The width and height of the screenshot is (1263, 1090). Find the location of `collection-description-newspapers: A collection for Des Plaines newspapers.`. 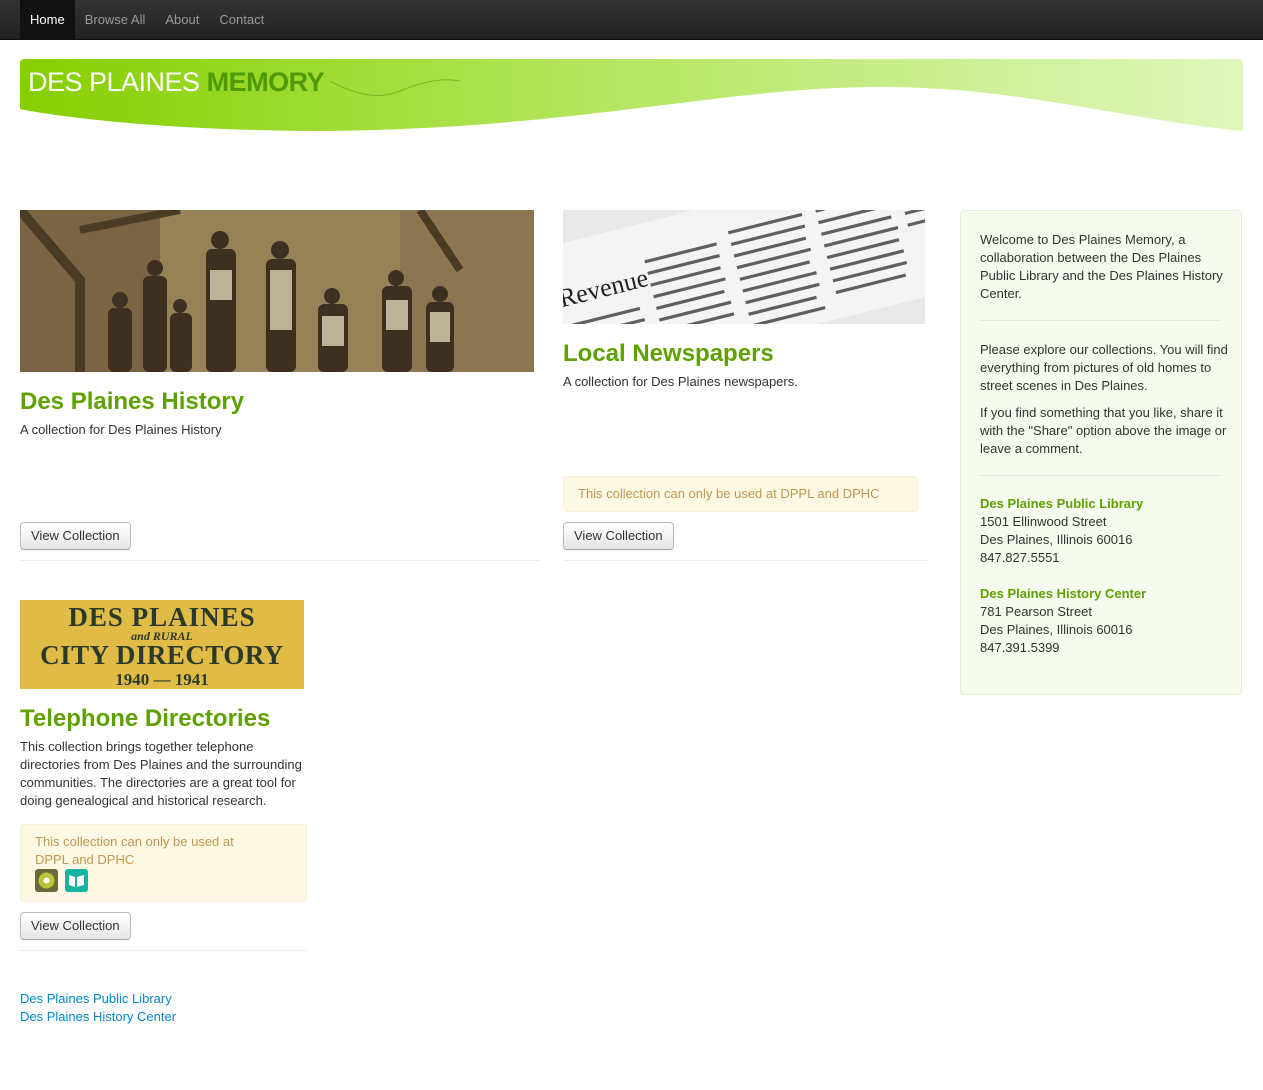

collection-description-newspapers: A collection for Des Plaines newspapers. is located at coordinates (680, 381).